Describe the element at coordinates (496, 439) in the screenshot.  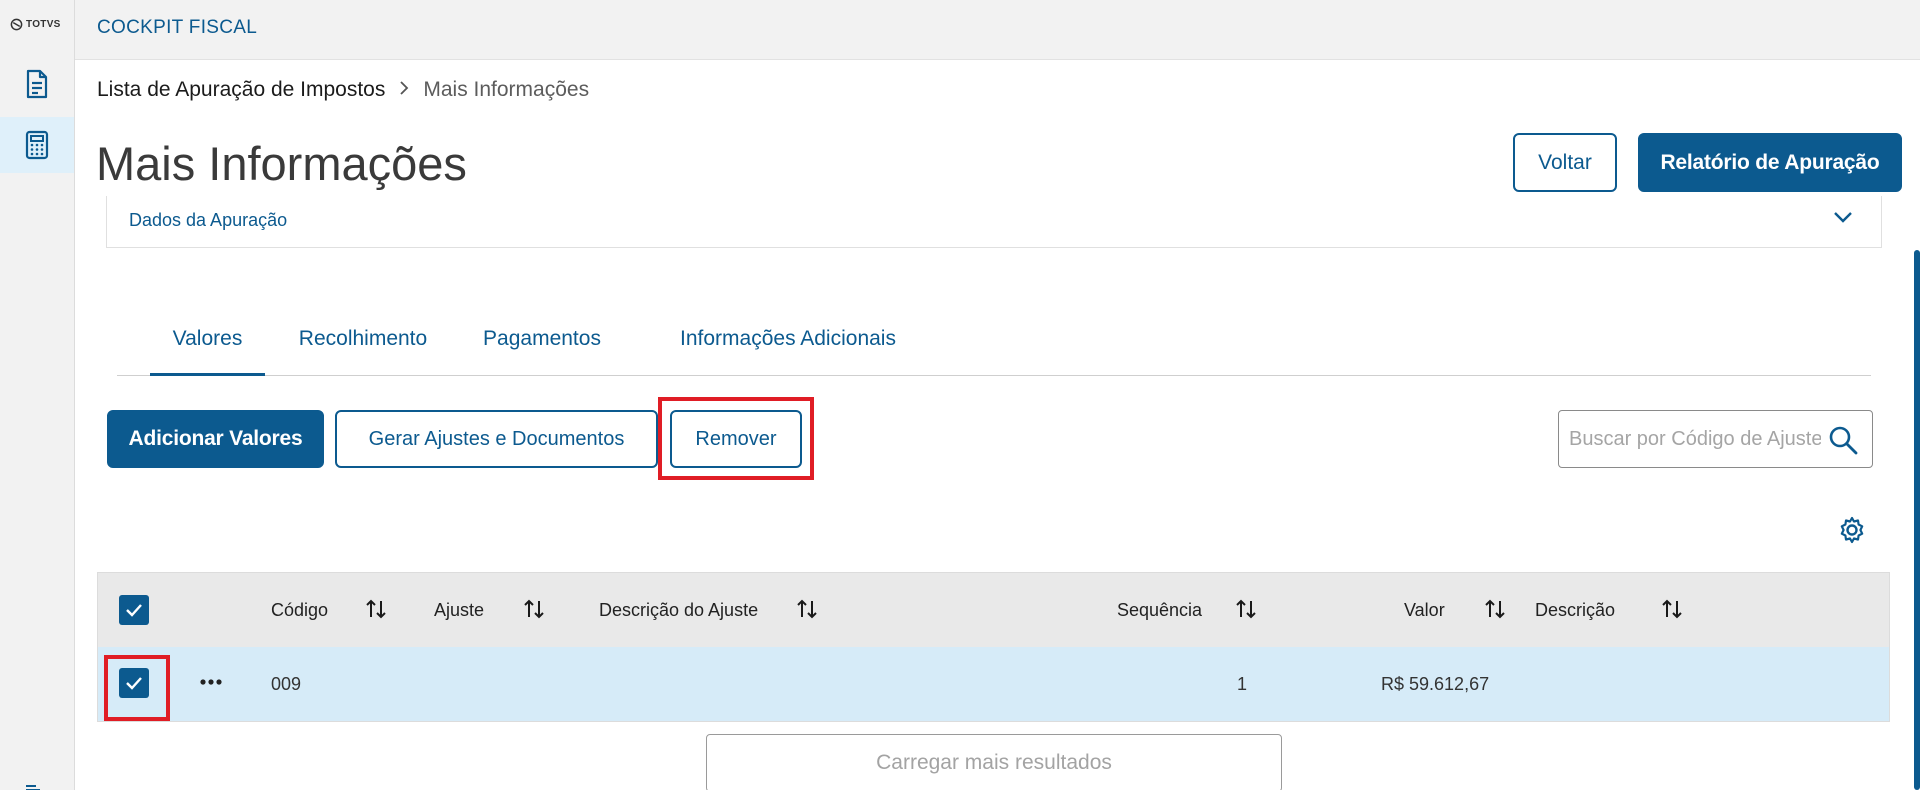
I see `generate-adjustments-button: Gerar Ajustes e Documentos` at that location.